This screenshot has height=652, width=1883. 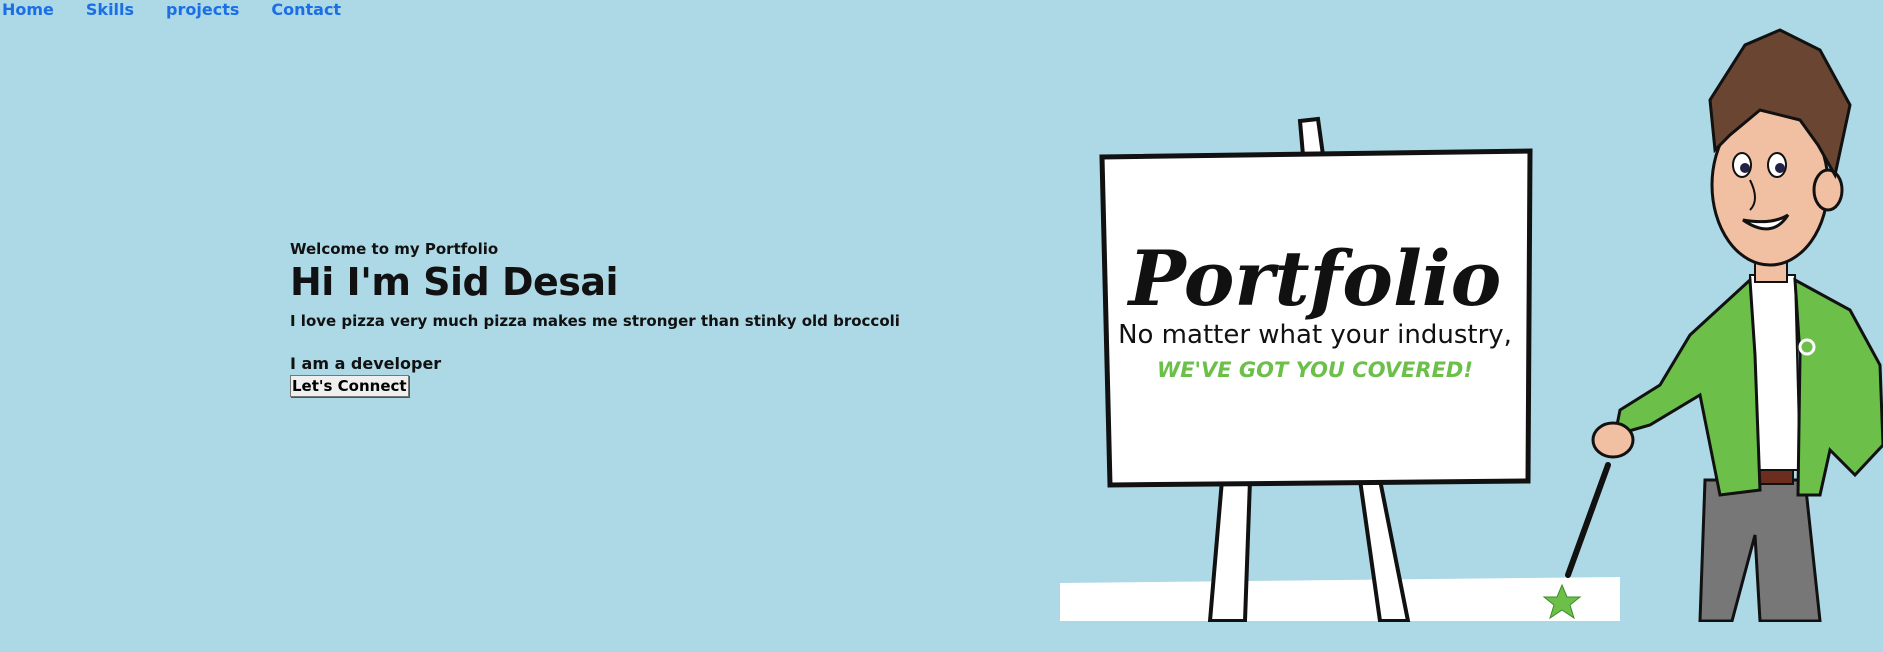 What do you see at coordinates (1314, 278) in the screenshot?
I see `sign-title: Portfolio` at bounding box center [1314, 278].